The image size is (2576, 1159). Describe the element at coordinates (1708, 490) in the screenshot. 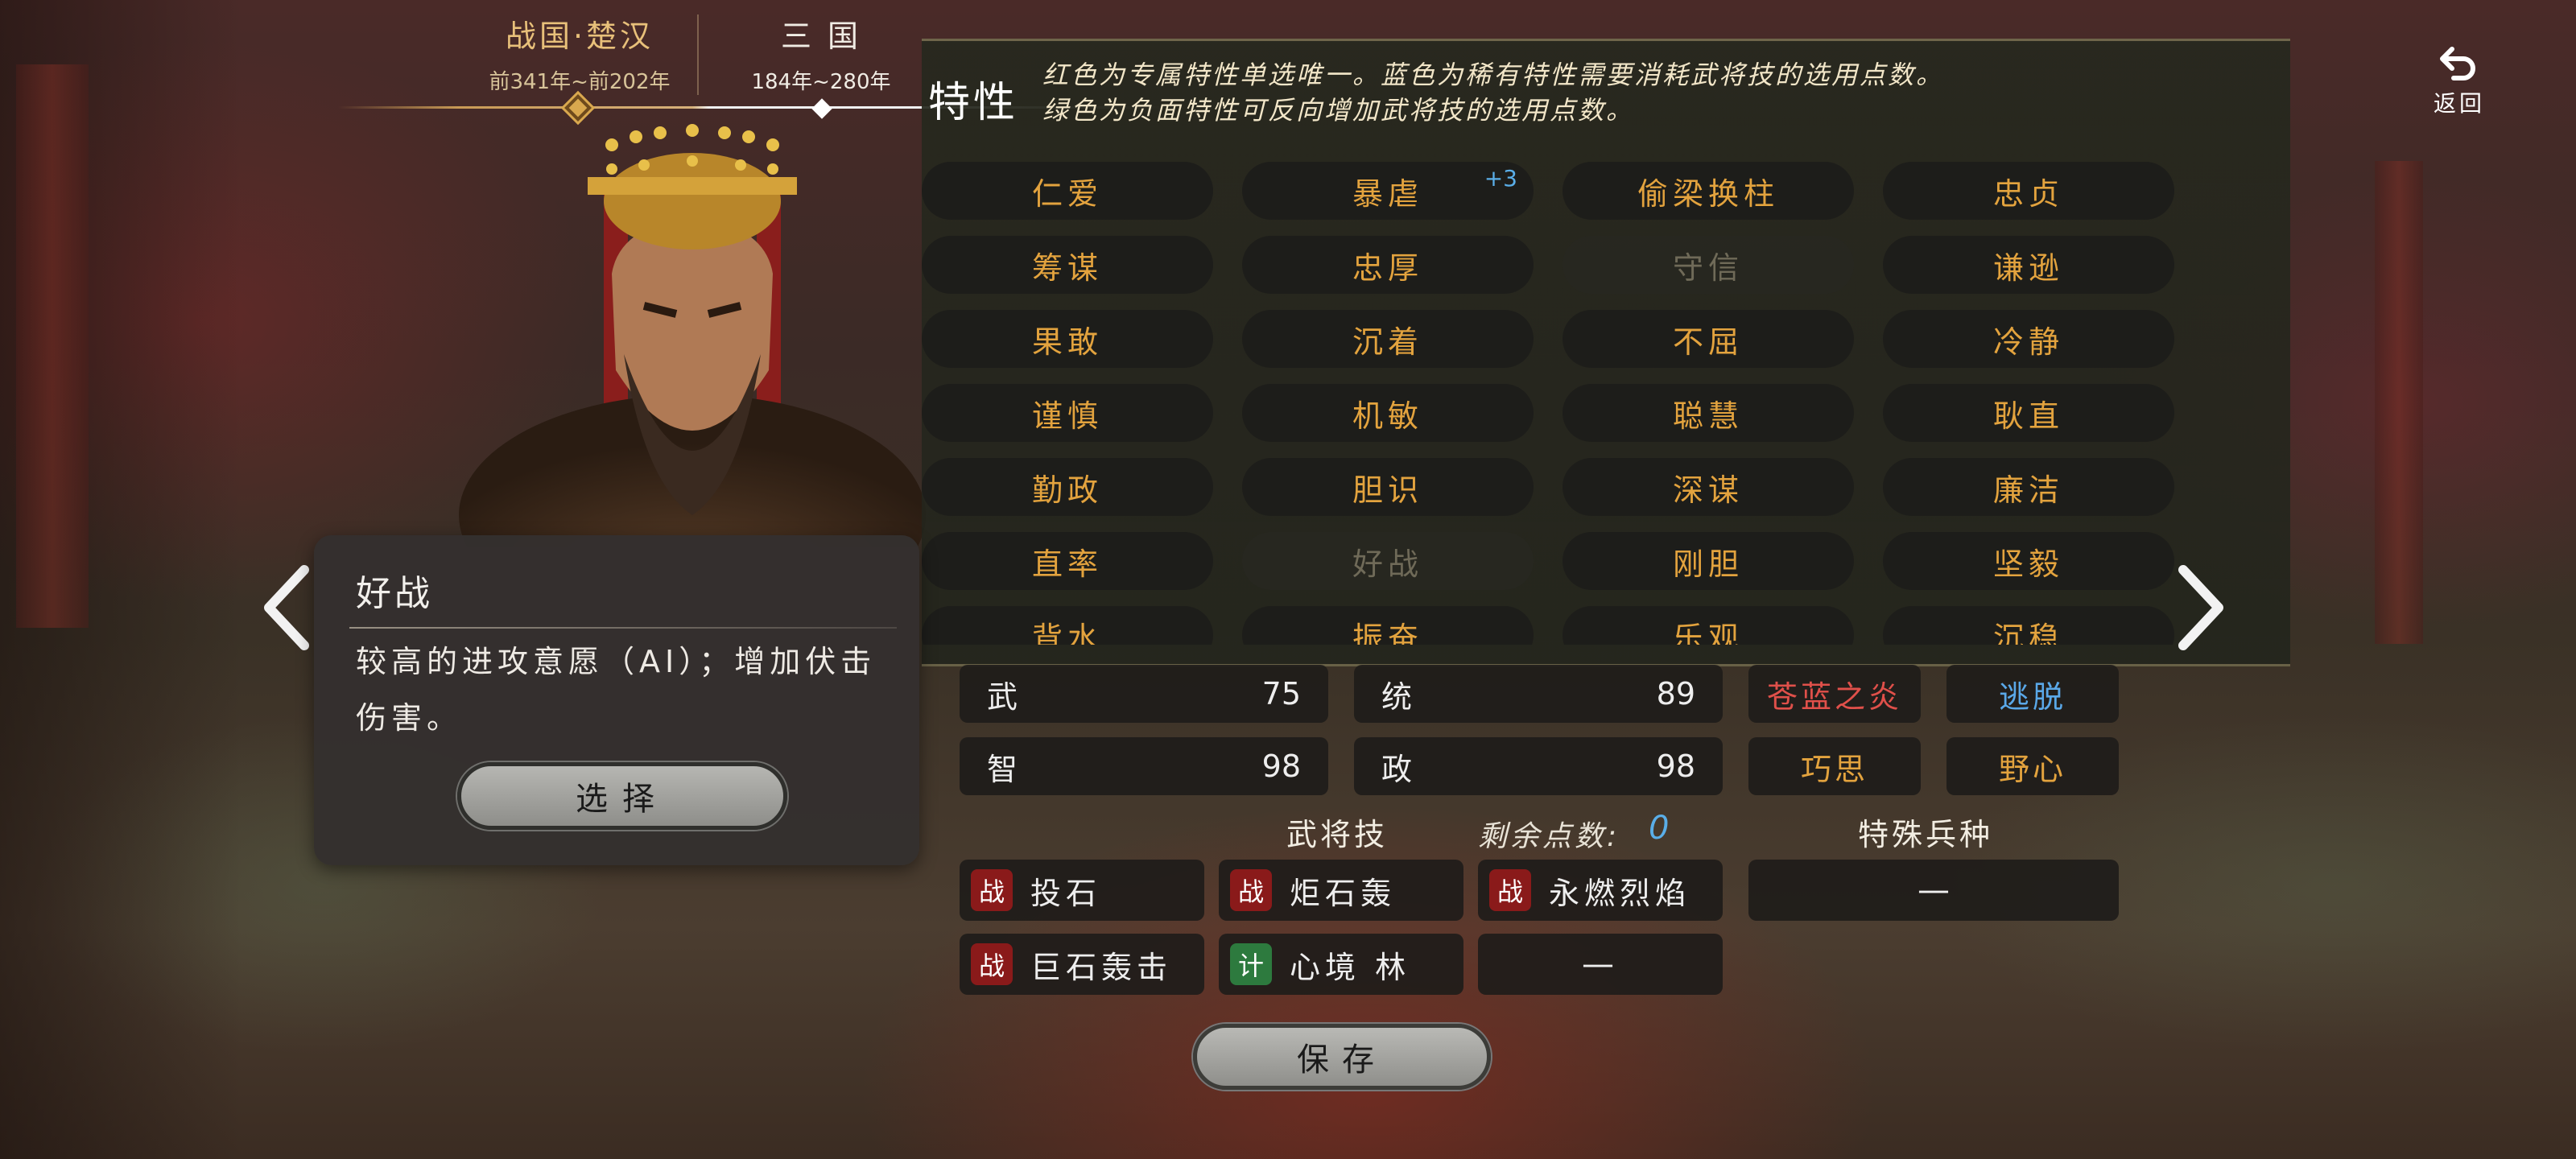

I see `trait-label: 深谋` at that location.